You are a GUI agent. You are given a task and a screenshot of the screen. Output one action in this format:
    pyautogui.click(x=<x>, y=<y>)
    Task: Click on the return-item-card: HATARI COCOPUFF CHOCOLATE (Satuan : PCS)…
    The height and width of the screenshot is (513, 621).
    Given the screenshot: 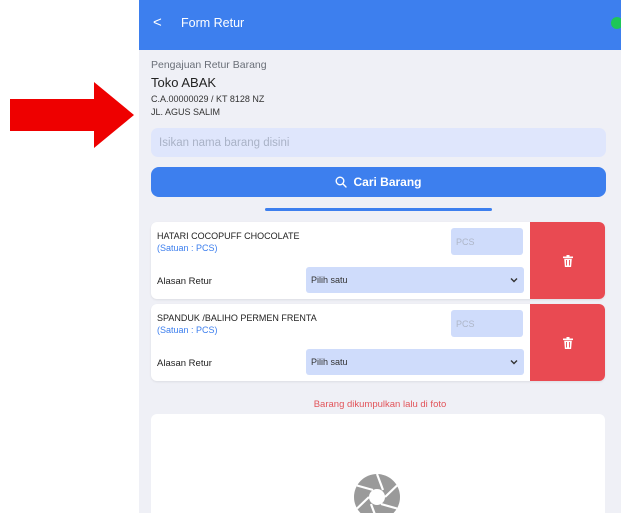 What is the action you would take?
    pyautogui.click(x=378, y=260)
    